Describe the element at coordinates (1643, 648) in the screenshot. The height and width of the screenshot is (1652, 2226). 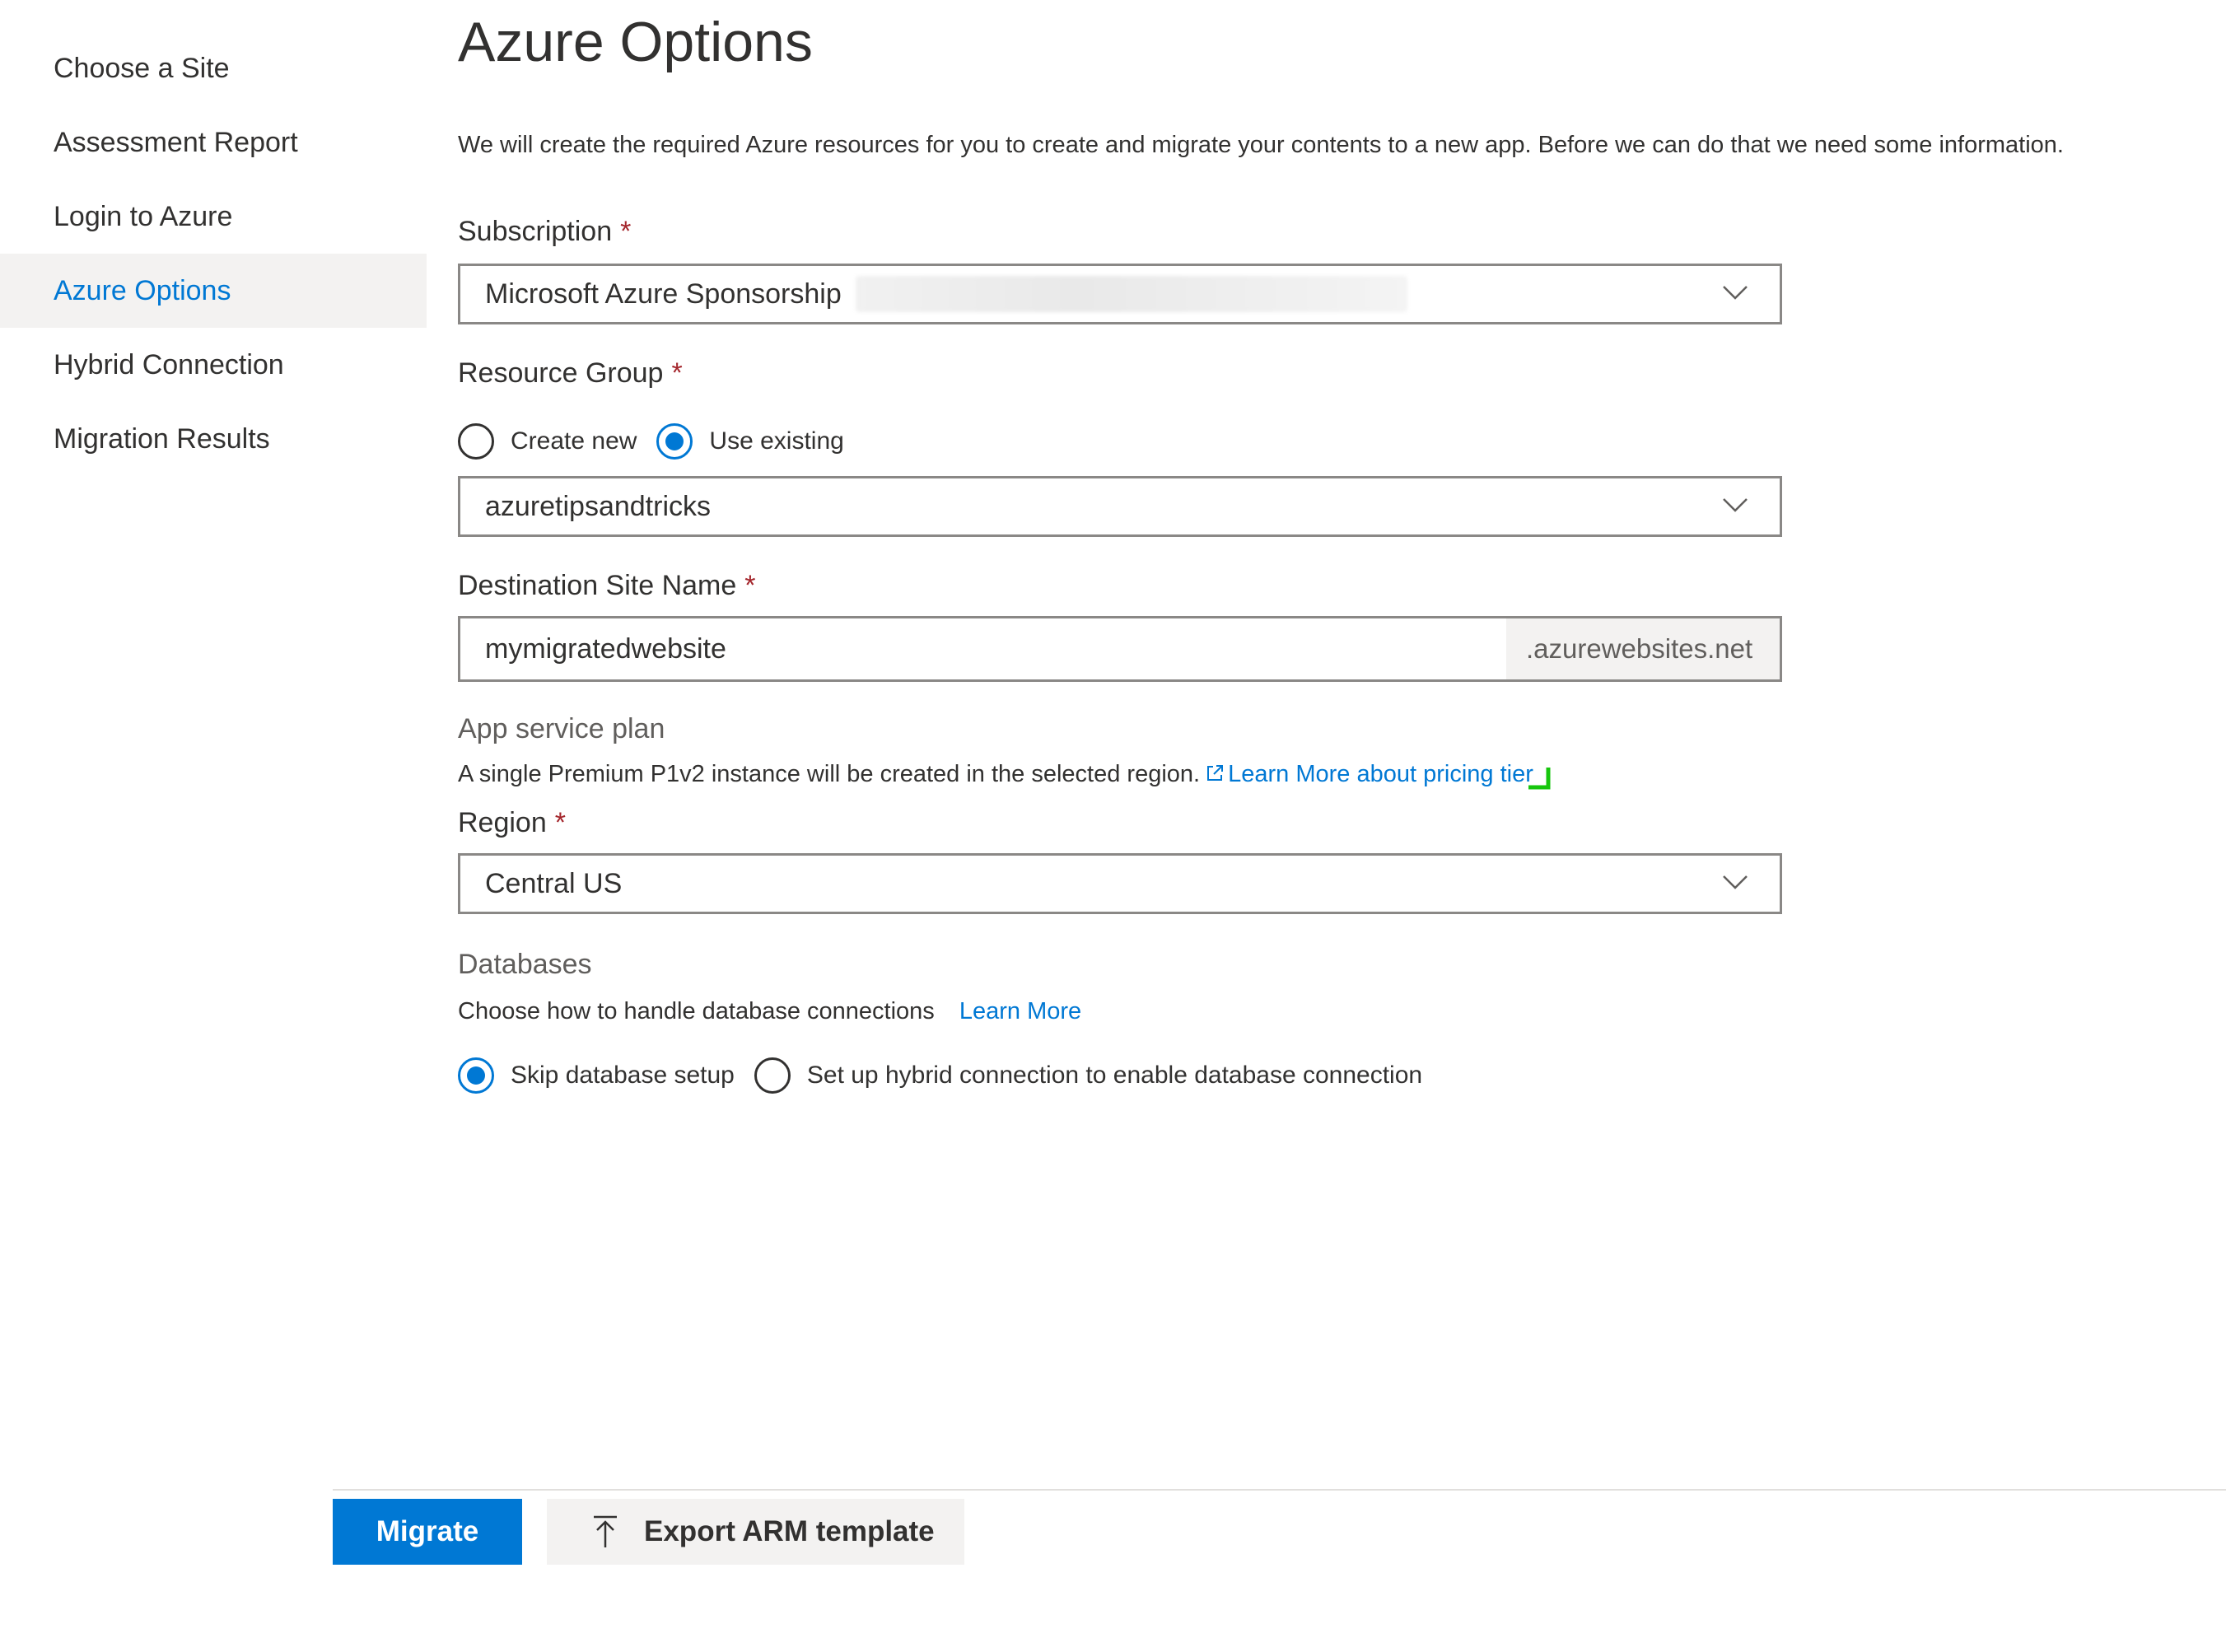
I see `domain-suffix: .azurewebsites.net` at that location.